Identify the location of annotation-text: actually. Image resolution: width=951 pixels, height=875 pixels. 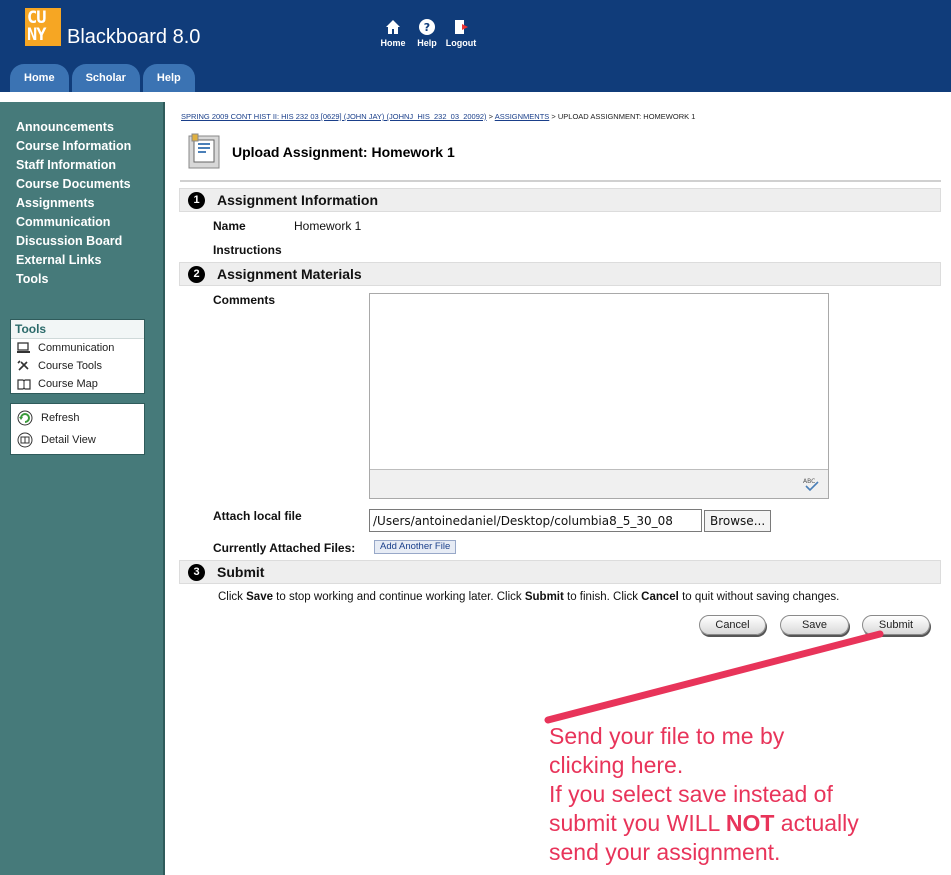
(816, 823).